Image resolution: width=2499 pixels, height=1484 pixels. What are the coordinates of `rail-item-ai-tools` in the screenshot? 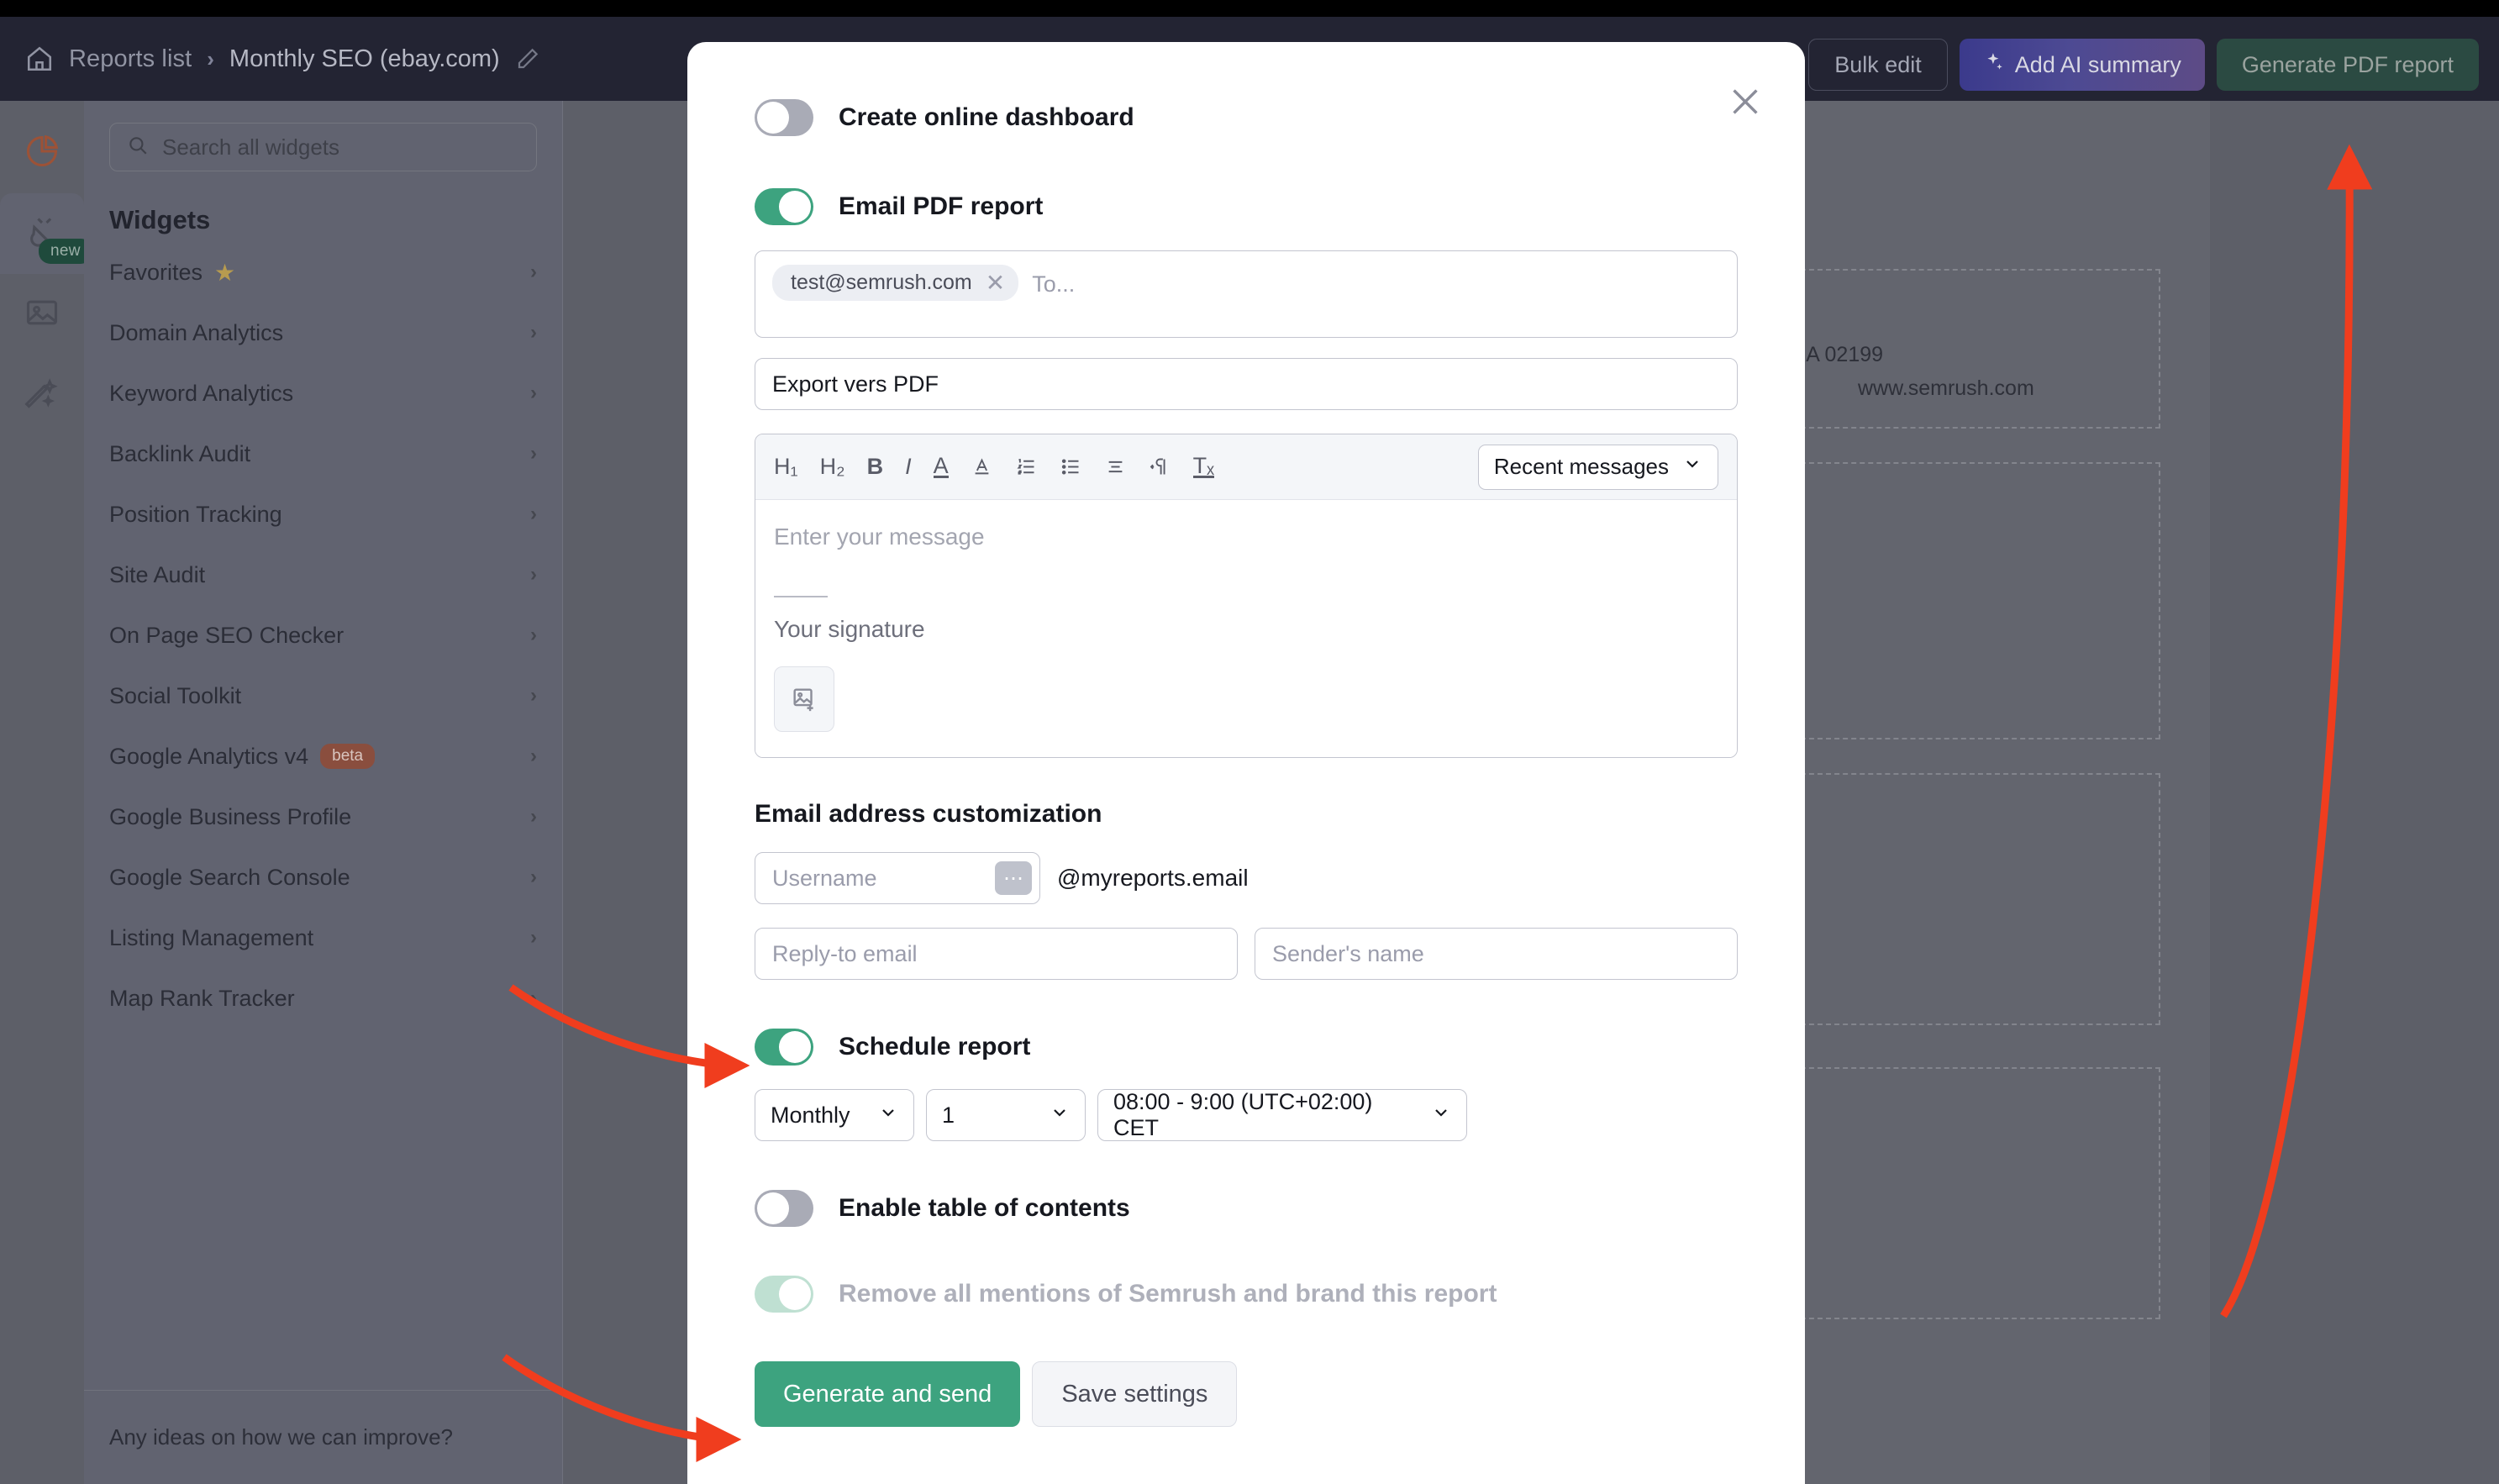 It's located at (42, 395).